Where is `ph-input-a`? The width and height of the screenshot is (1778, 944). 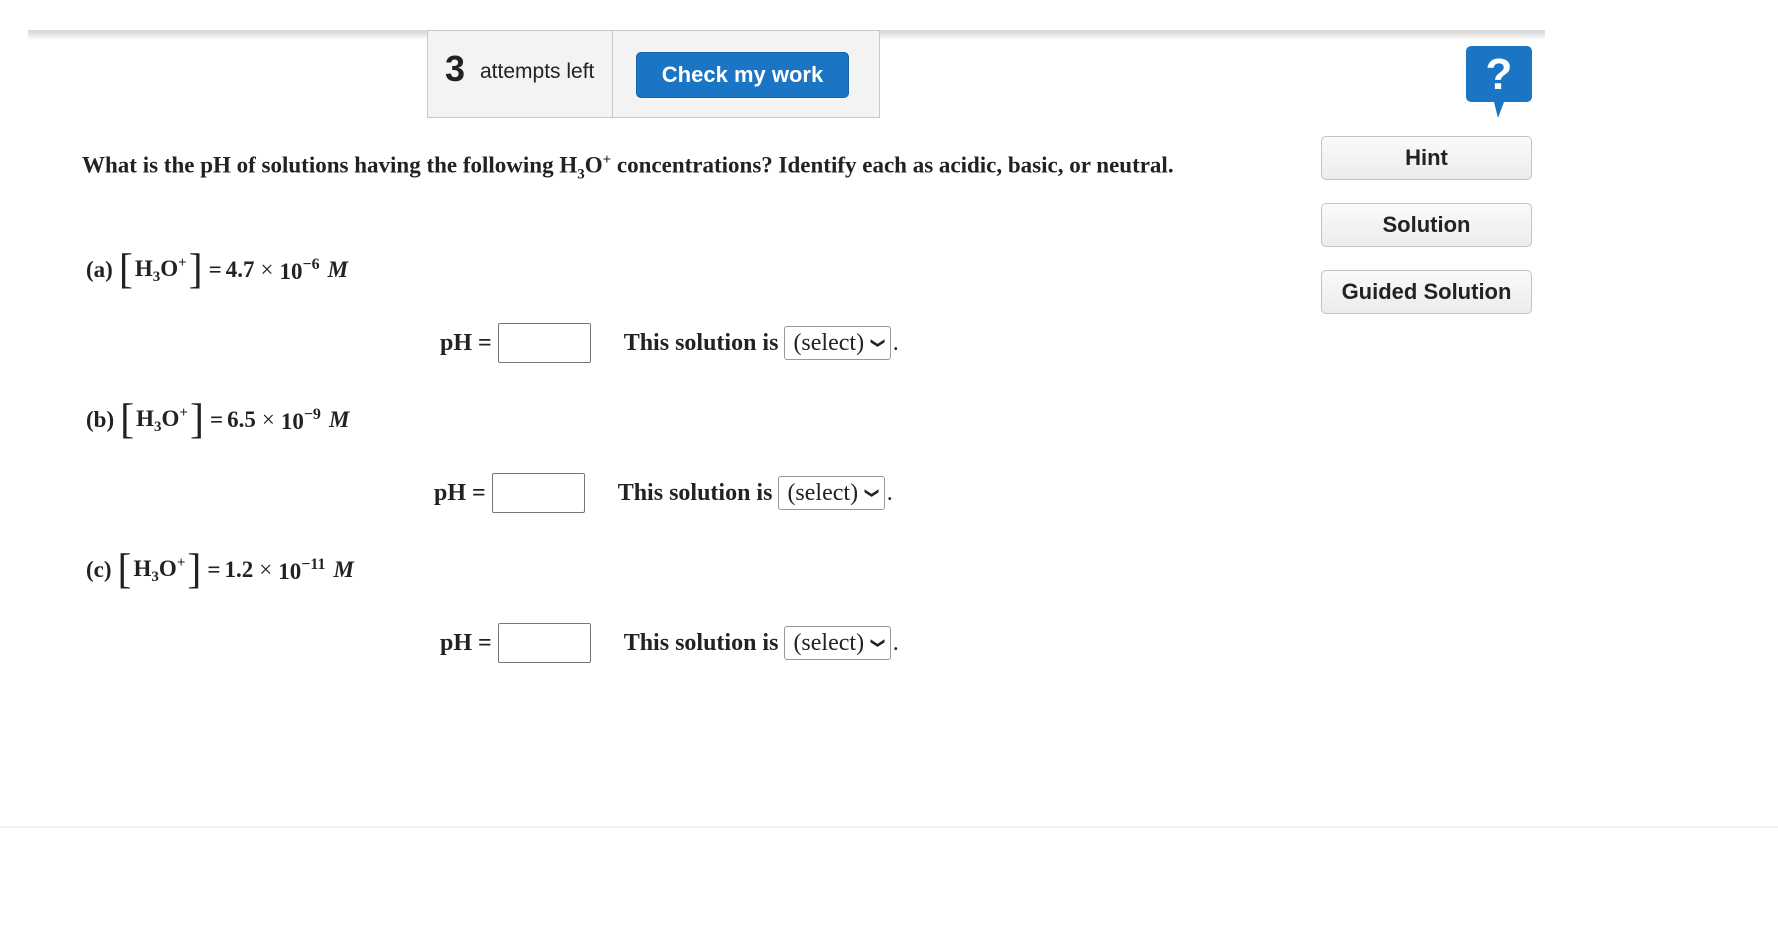 ph-input-a is located at coordinates (544, 343).